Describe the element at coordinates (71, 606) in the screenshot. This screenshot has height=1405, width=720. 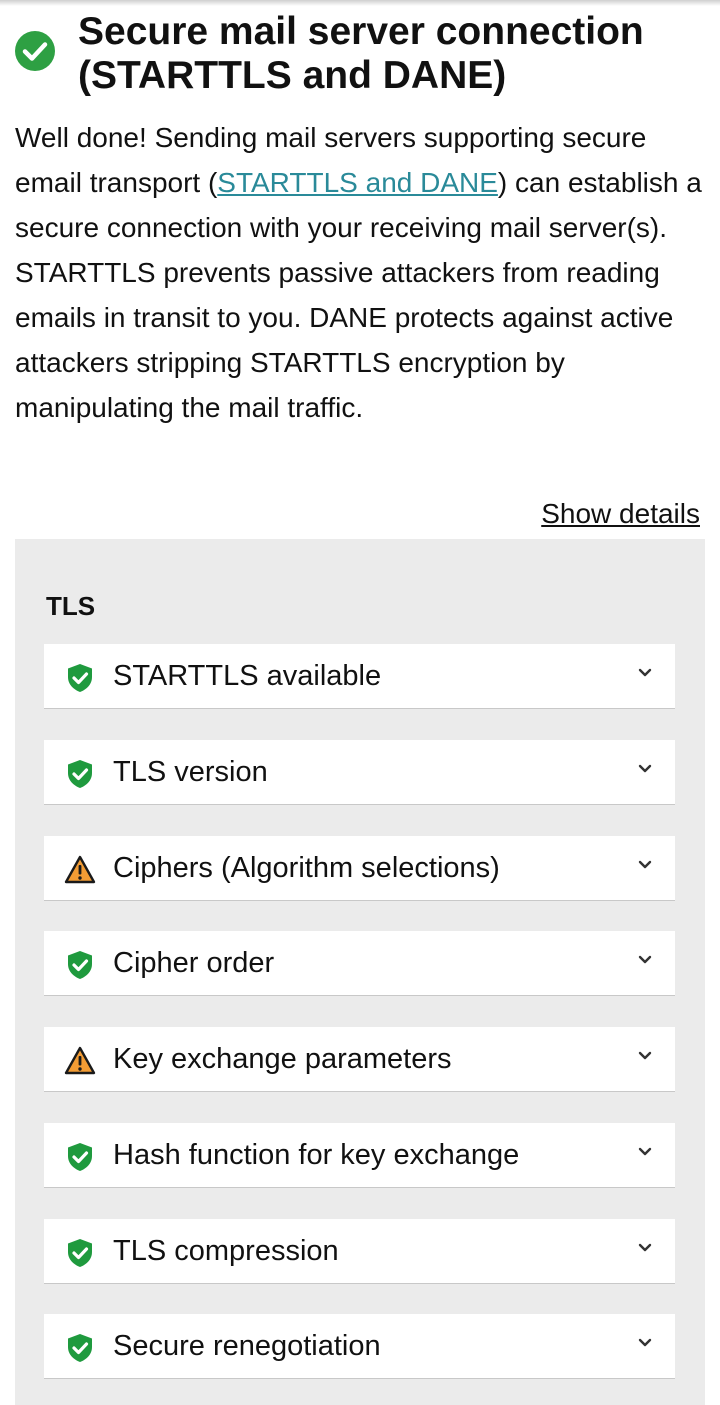
I see `panel-title: TLS` at that location.